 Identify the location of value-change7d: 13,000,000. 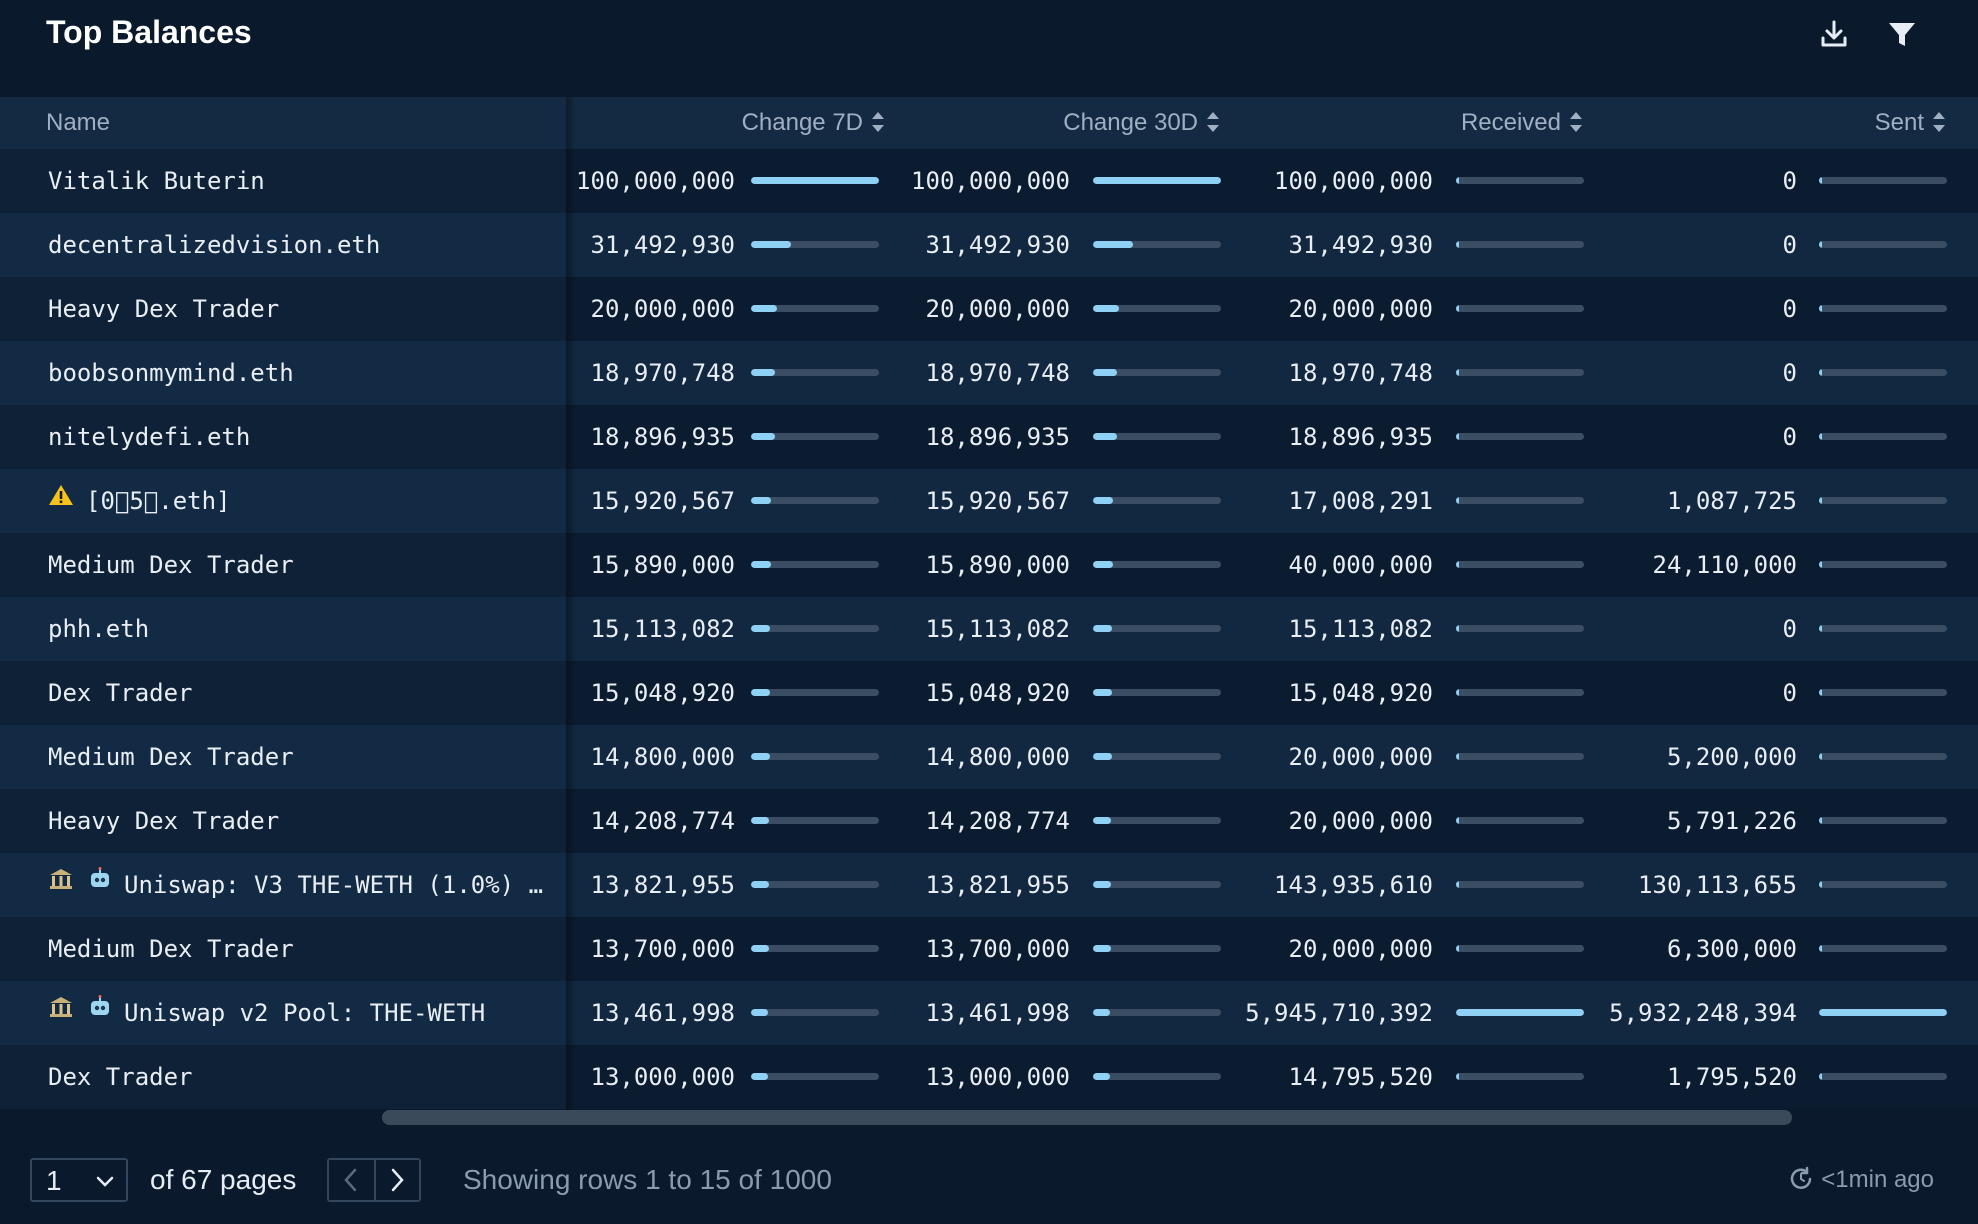
(663, 1077).